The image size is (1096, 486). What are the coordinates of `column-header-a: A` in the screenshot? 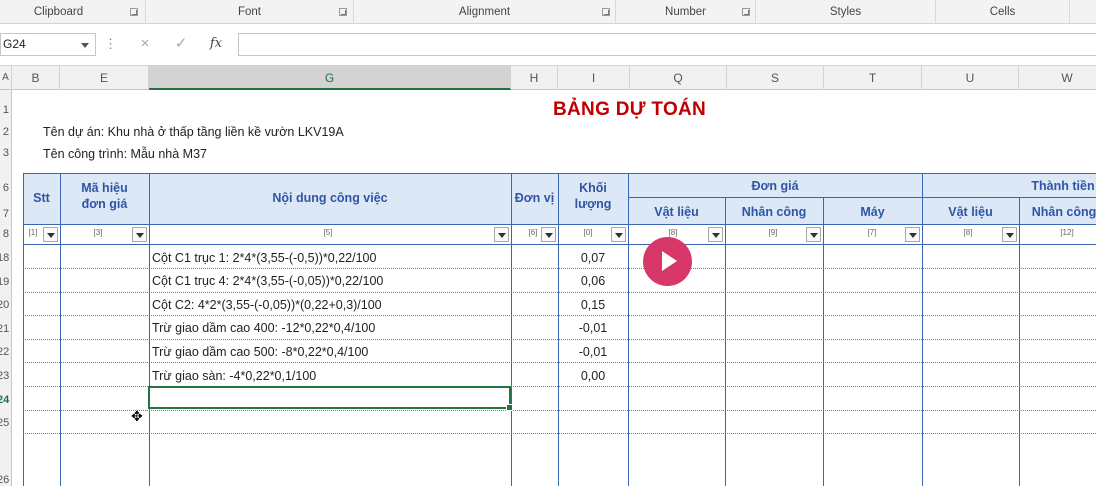 It's located at (6, 78).